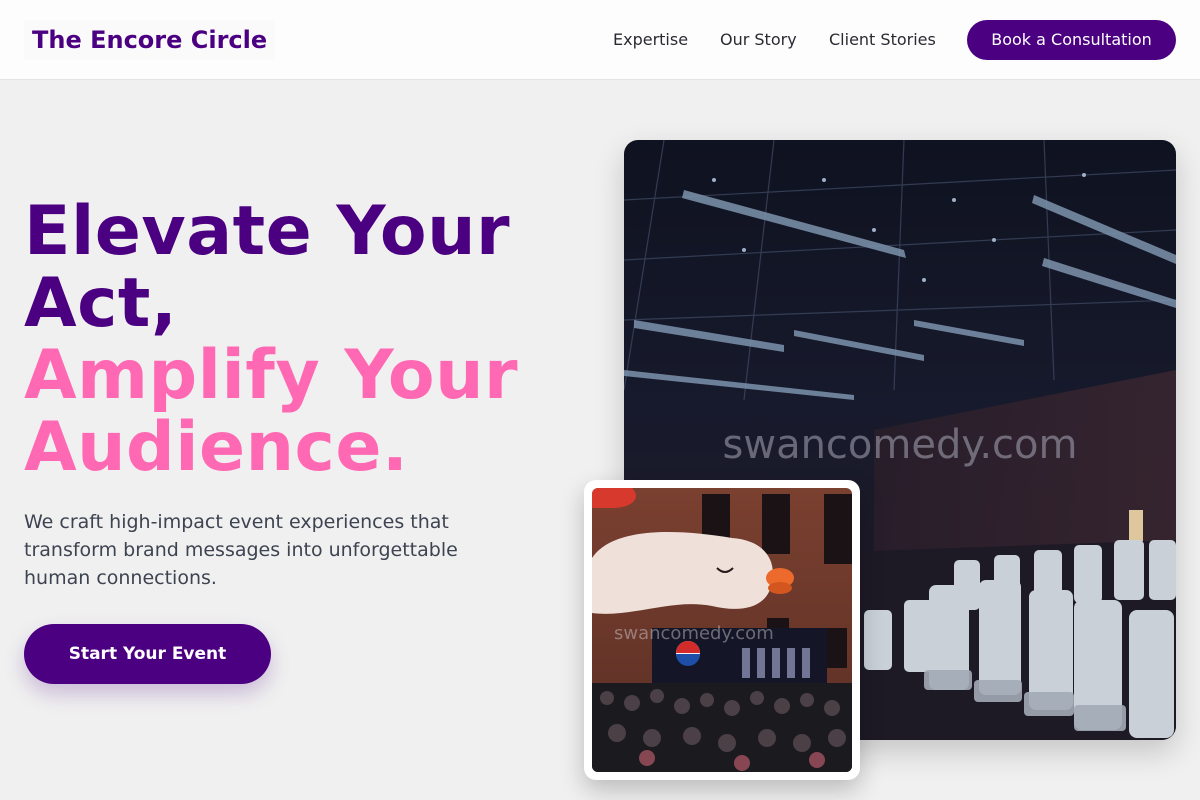  I want to click on headline-line-4: Audience., so click(216, 447).